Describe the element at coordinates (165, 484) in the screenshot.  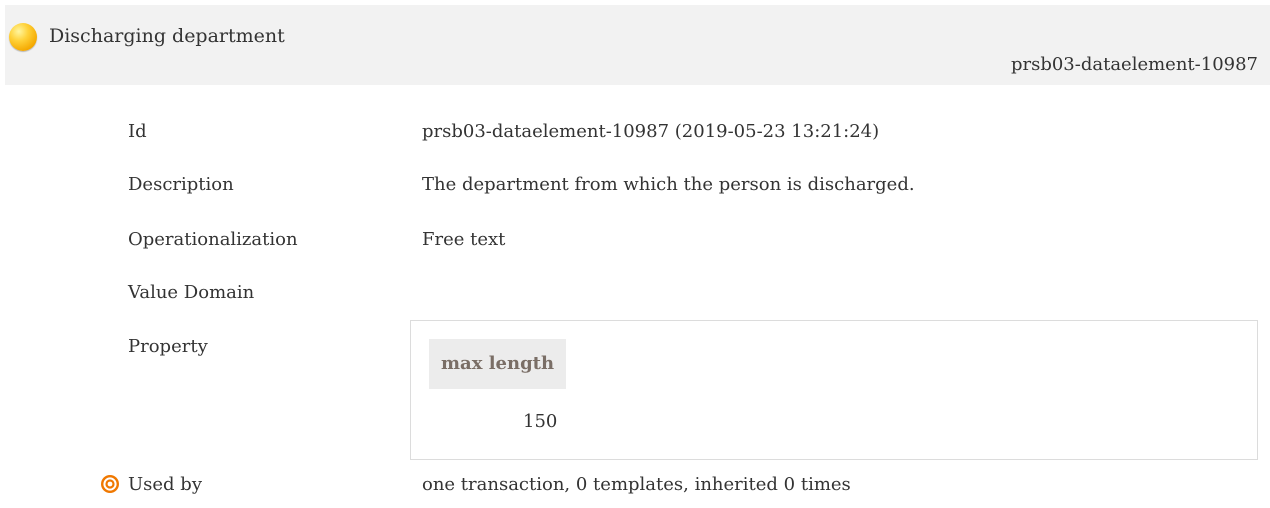
I see `used-by-label: Used by` at that location.